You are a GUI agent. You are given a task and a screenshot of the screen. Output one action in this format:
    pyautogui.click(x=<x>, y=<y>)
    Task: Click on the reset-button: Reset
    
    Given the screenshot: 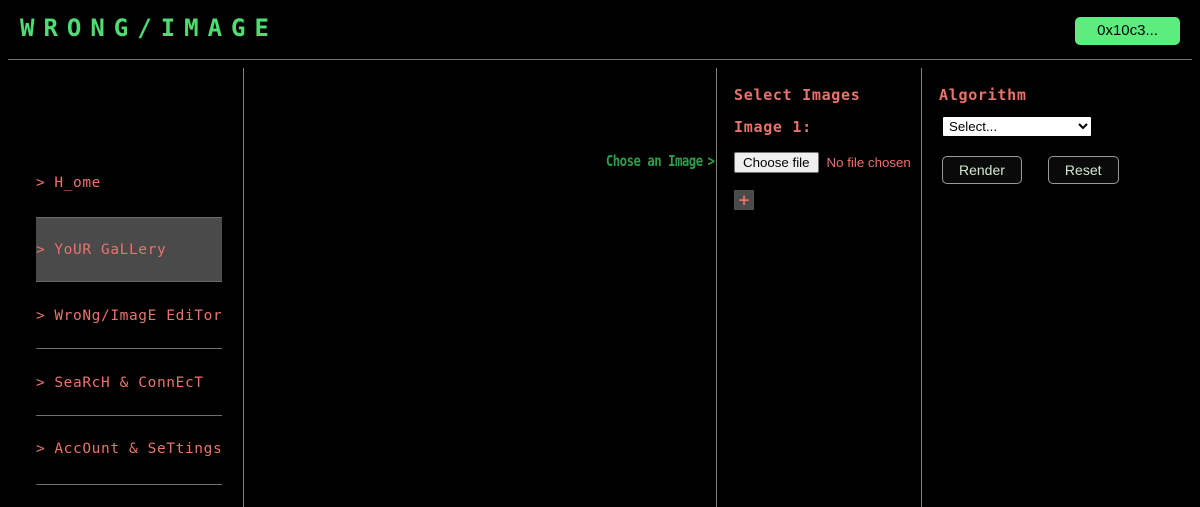 What is the action you would take?
    pyautogui.click(x=1083, y=170)
    